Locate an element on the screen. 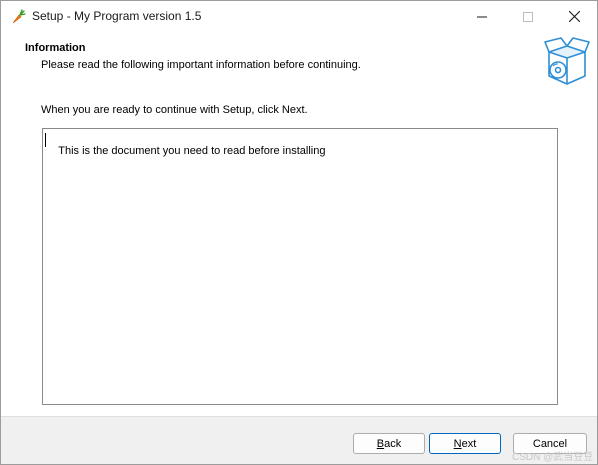  close-button is located at coordinates (574, 16).